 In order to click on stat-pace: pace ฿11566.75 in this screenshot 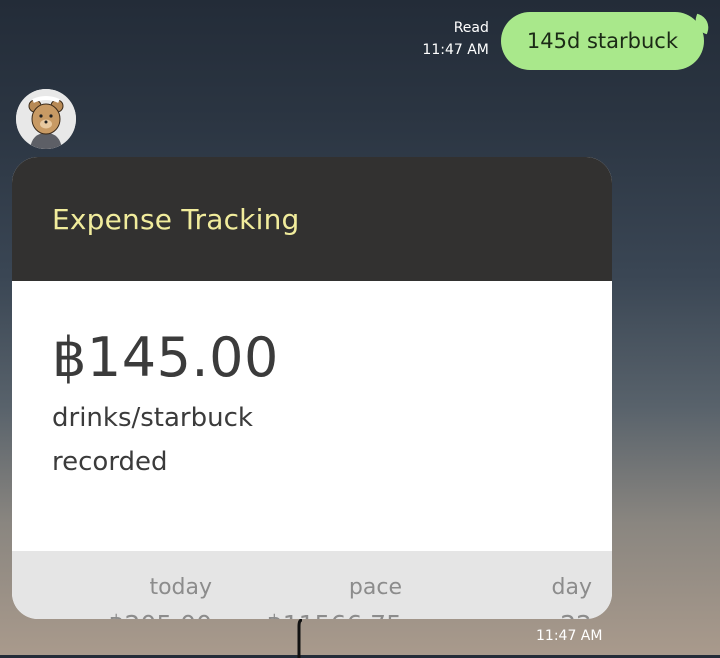, I will do `click(334, 596)`.